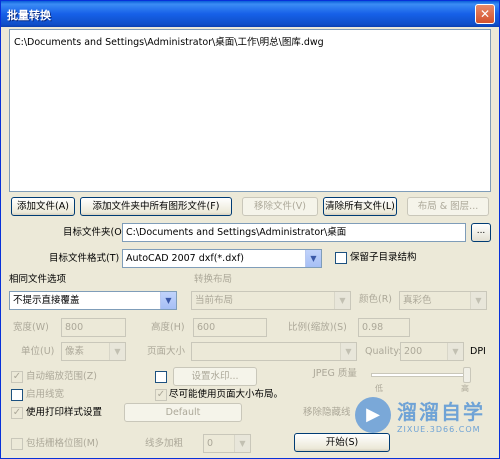  Describe the element at coordinates (465, 388) in the screenshot. I see `jpeg-high-label: 高` at that location.